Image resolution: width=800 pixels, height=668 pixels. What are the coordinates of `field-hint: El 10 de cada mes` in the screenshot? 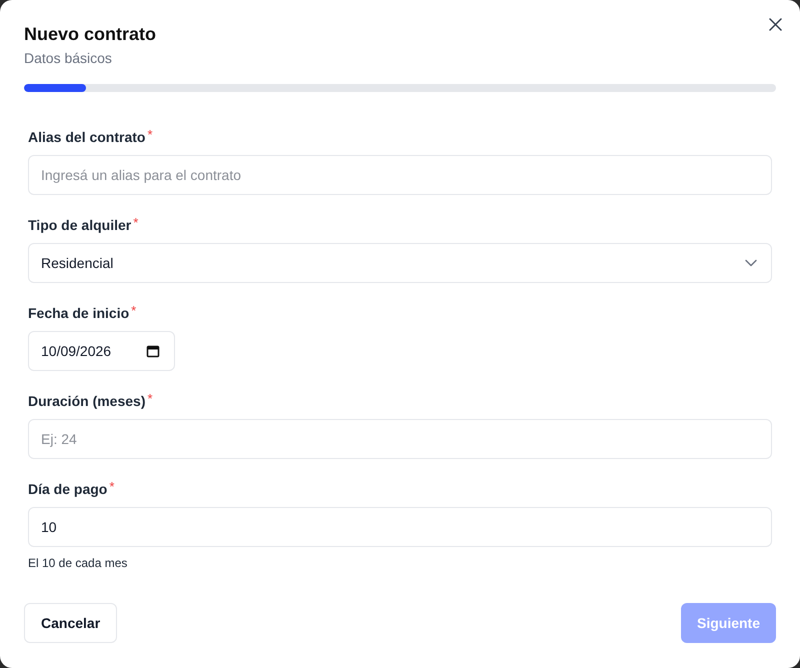 It's located at (78, 563).